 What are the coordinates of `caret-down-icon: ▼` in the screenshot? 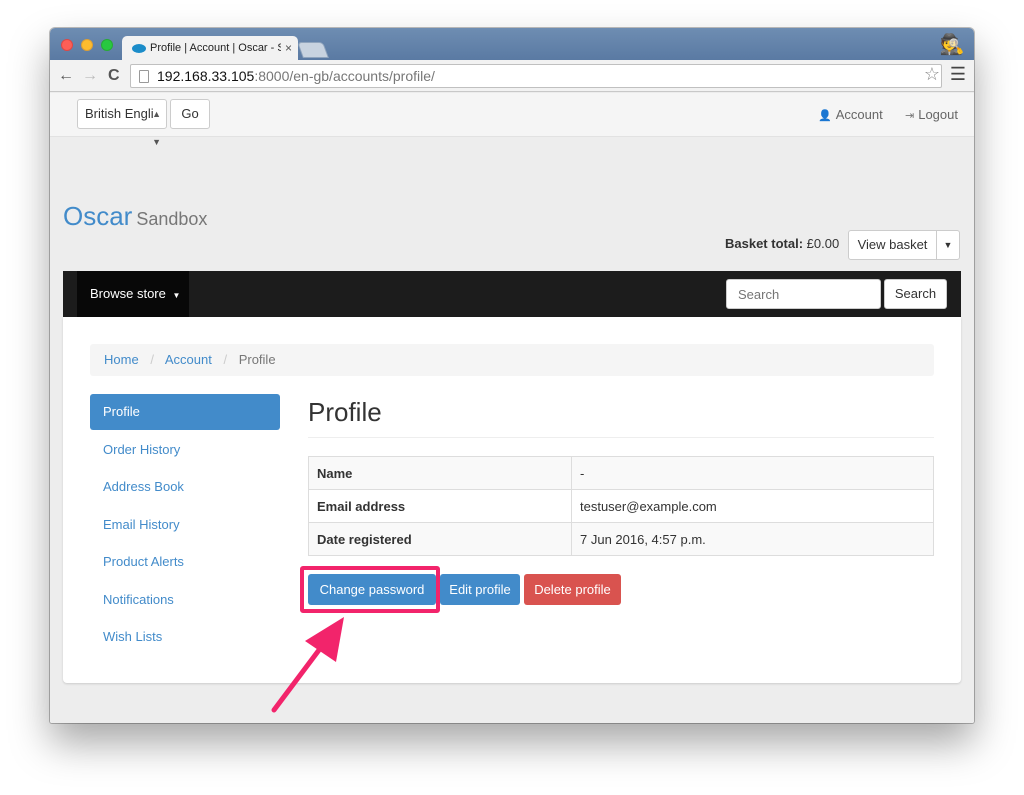 It's located at (176, 295).